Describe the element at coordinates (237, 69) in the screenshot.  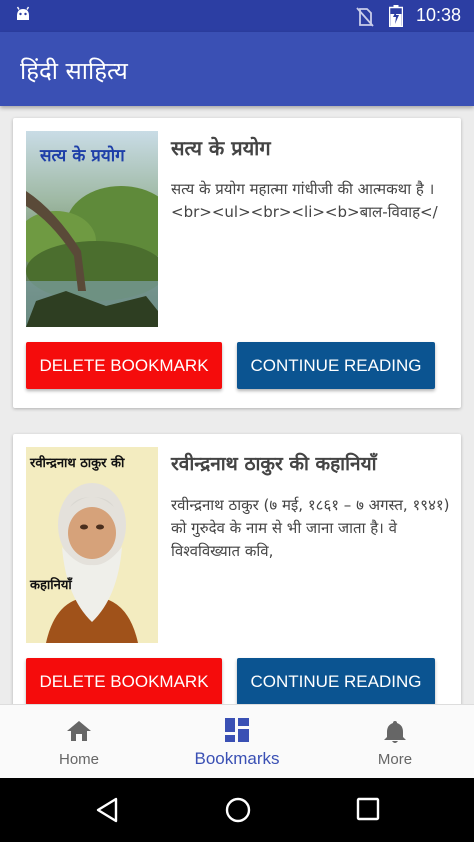
I see `app-bar: हिंदी साहित्य` at that location.